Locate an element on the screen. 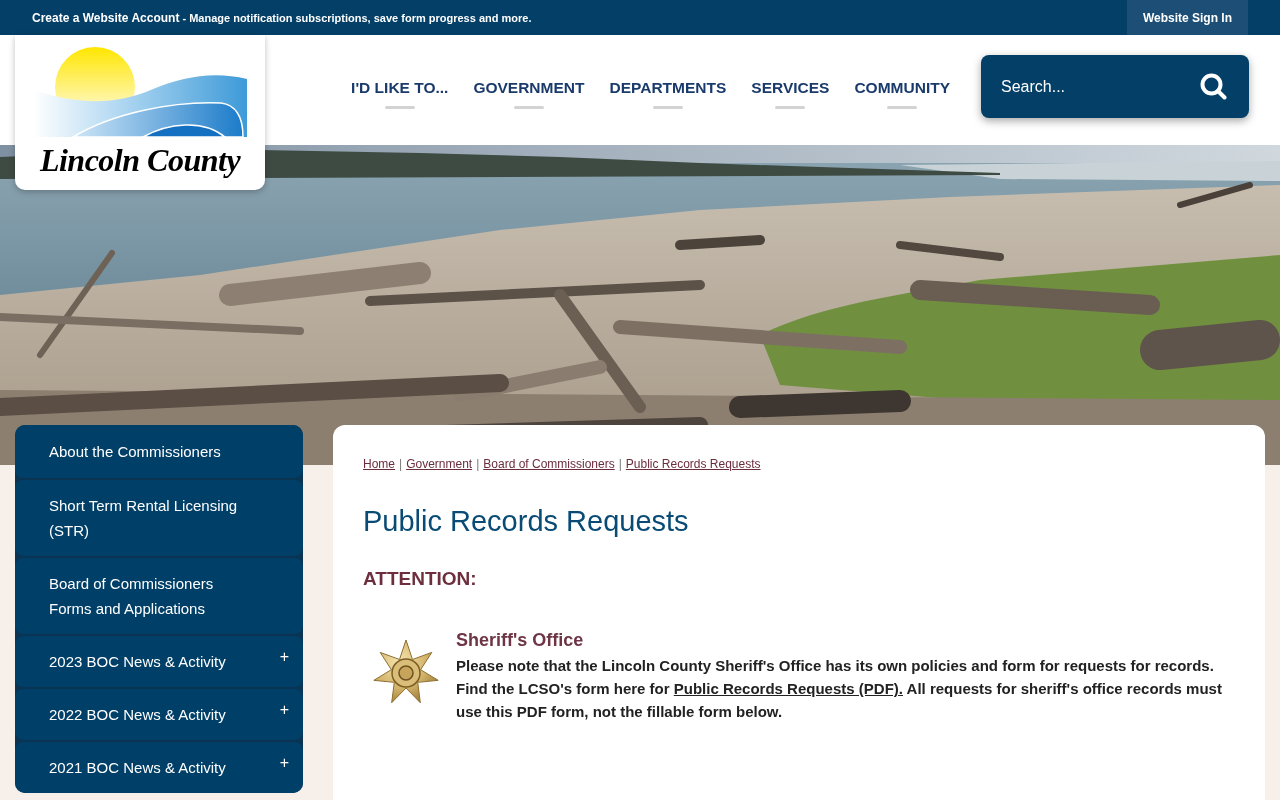 Image resolution: width=1280 pixels, height=800 pixels. nav-menu-item: GOVERNMENT is located at coordinates (529, 93).